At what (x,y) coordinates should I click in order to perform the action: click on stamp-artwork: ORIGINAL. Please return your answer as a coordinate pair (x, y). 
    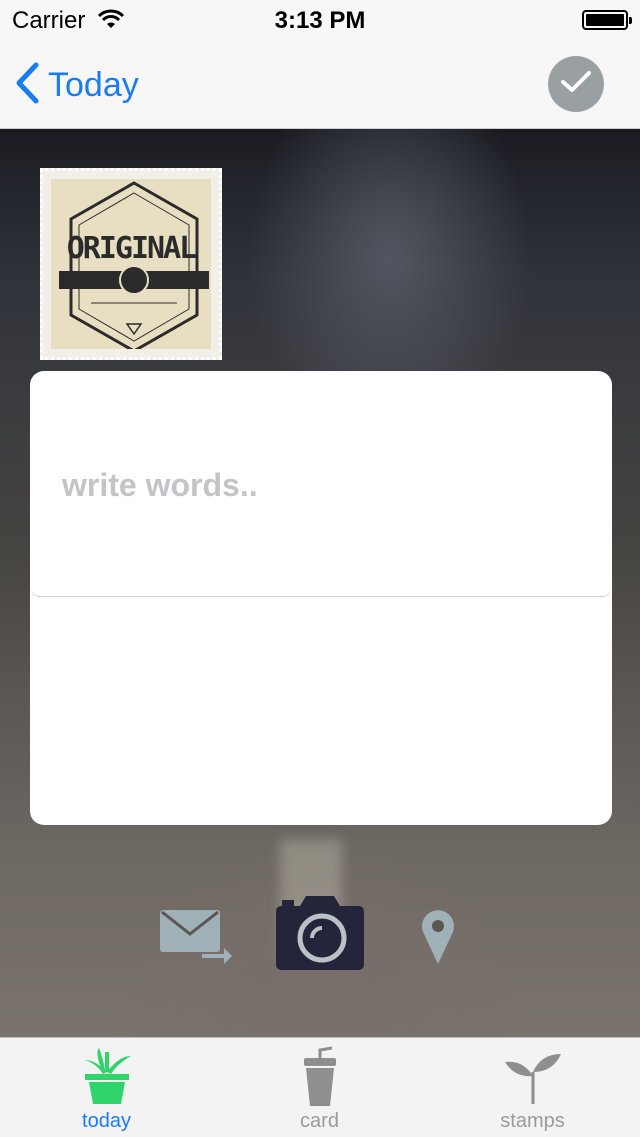
    Looking at the image, I should click on (131, 264).